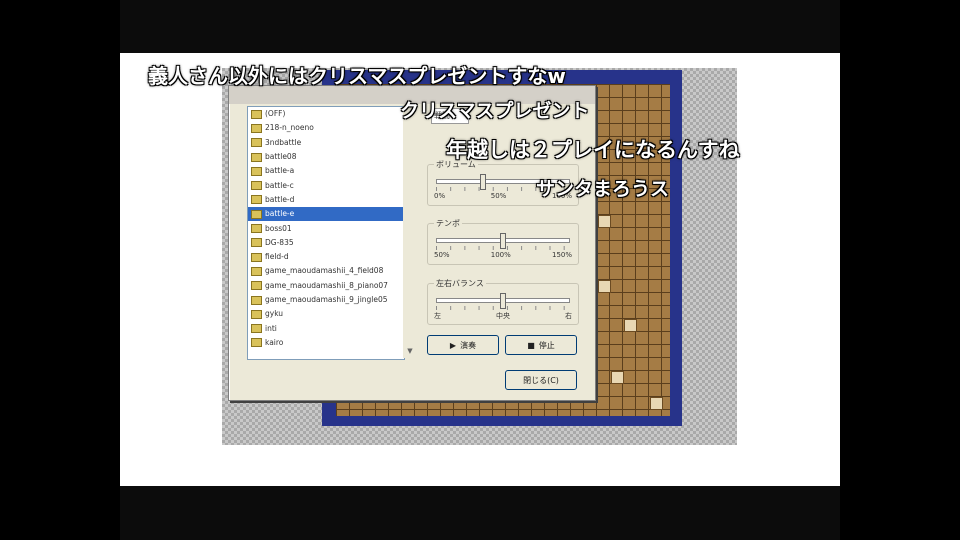 This screenshot has height=540, width=960. Describe the element at coordinates (274, 314) in the screenshot. I see `list-item-label: gyku` at that location.